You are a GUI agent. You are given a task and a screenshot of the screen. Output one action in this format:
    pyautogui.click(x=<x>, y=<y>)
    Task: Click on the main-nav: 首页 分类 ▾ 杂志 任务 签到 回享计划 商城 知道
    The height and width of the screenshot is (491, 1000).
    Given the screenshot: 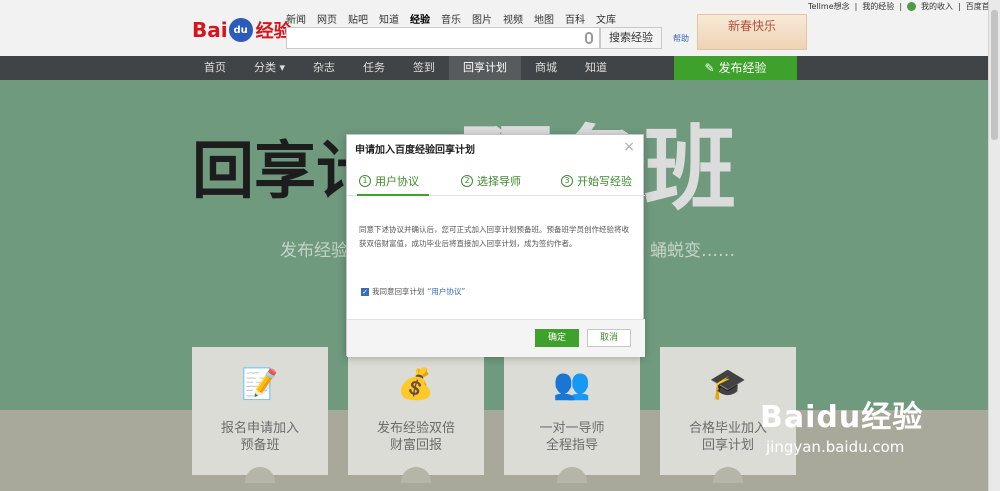 What is the action you would take?
    pyautogui.click(x=500, y=68)
    